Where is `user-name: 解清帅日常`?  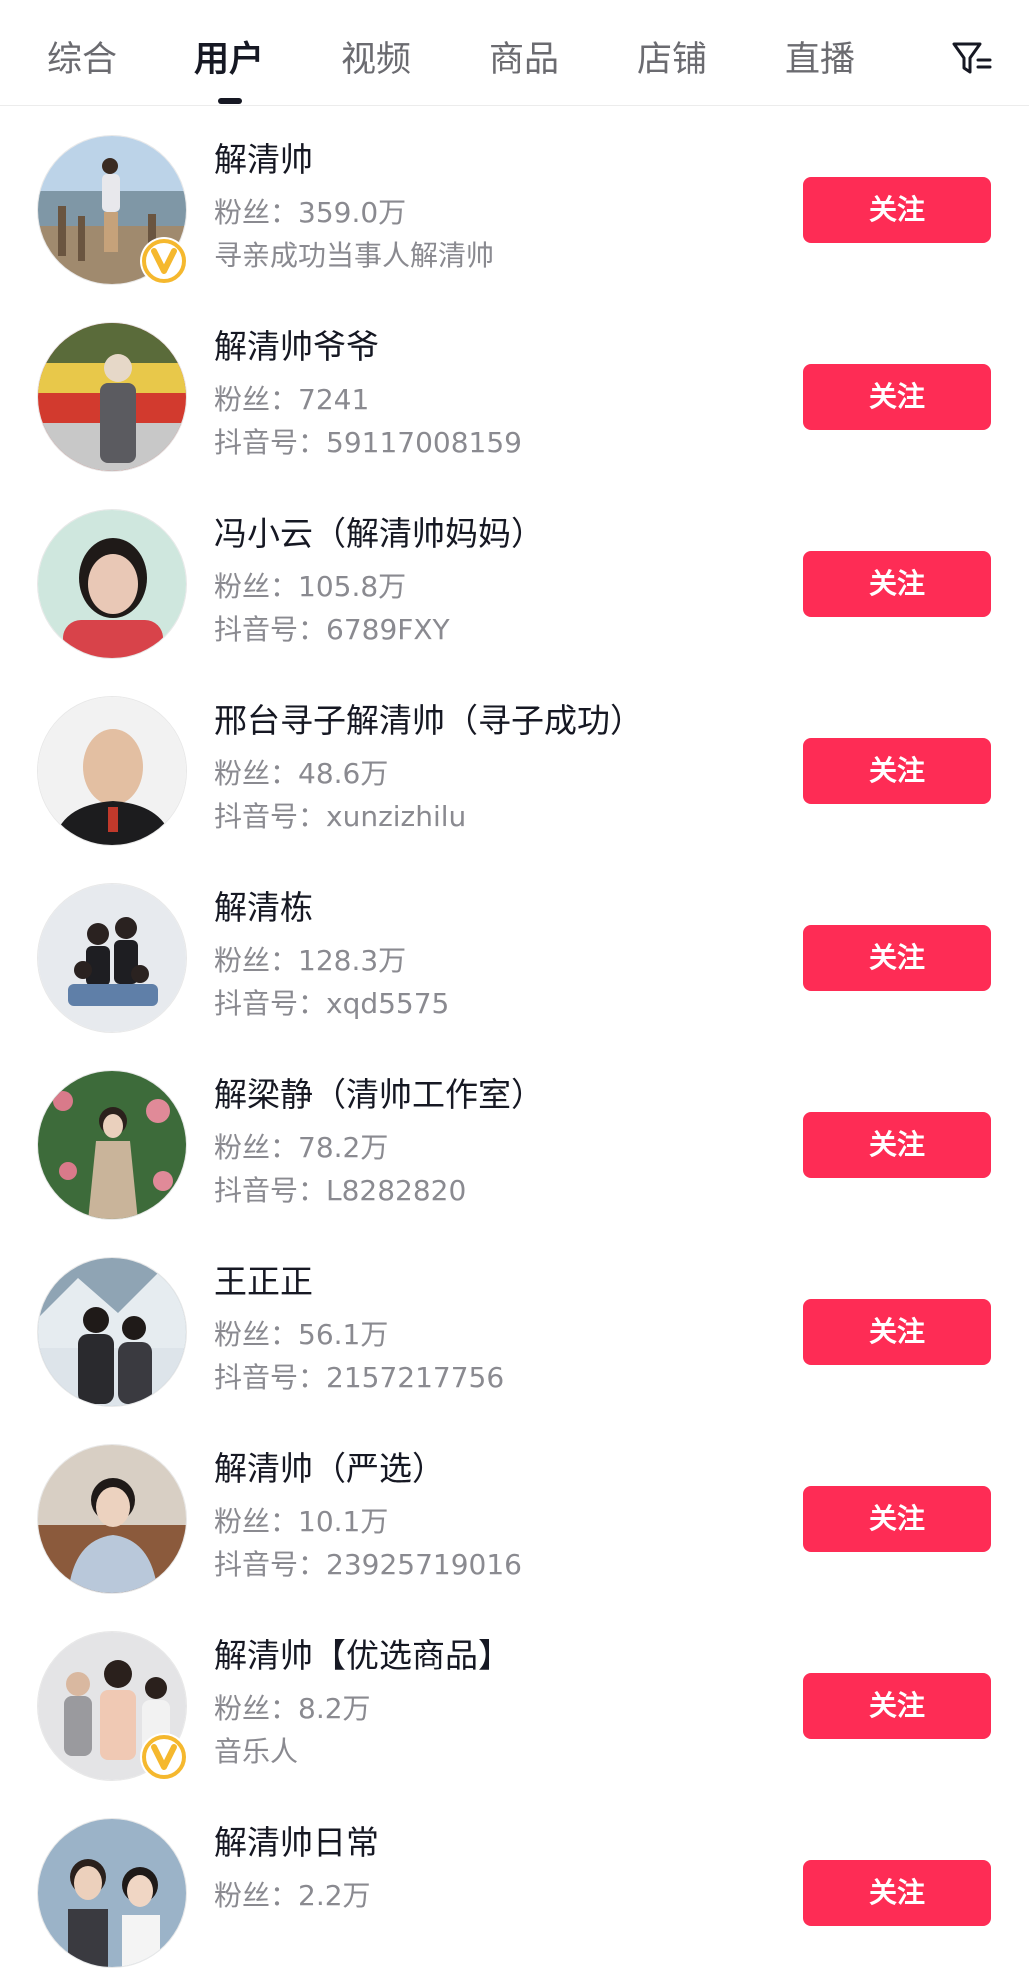
user-name: 解清帅日常 is located at coordinates (296, 1842).